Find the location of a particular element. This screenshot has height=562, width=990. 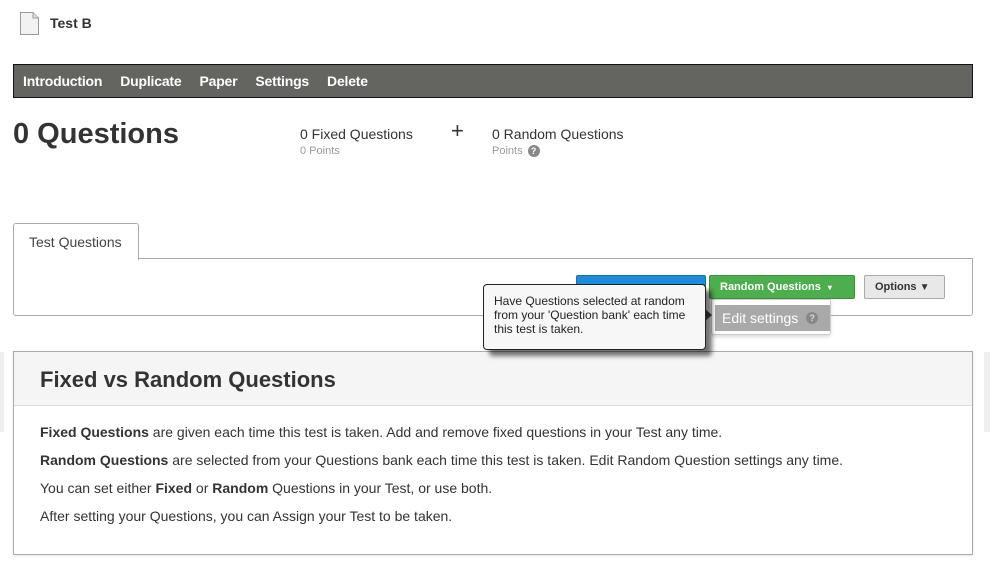

caret-down-icon: ▼ is located at coordinates (924, 287).